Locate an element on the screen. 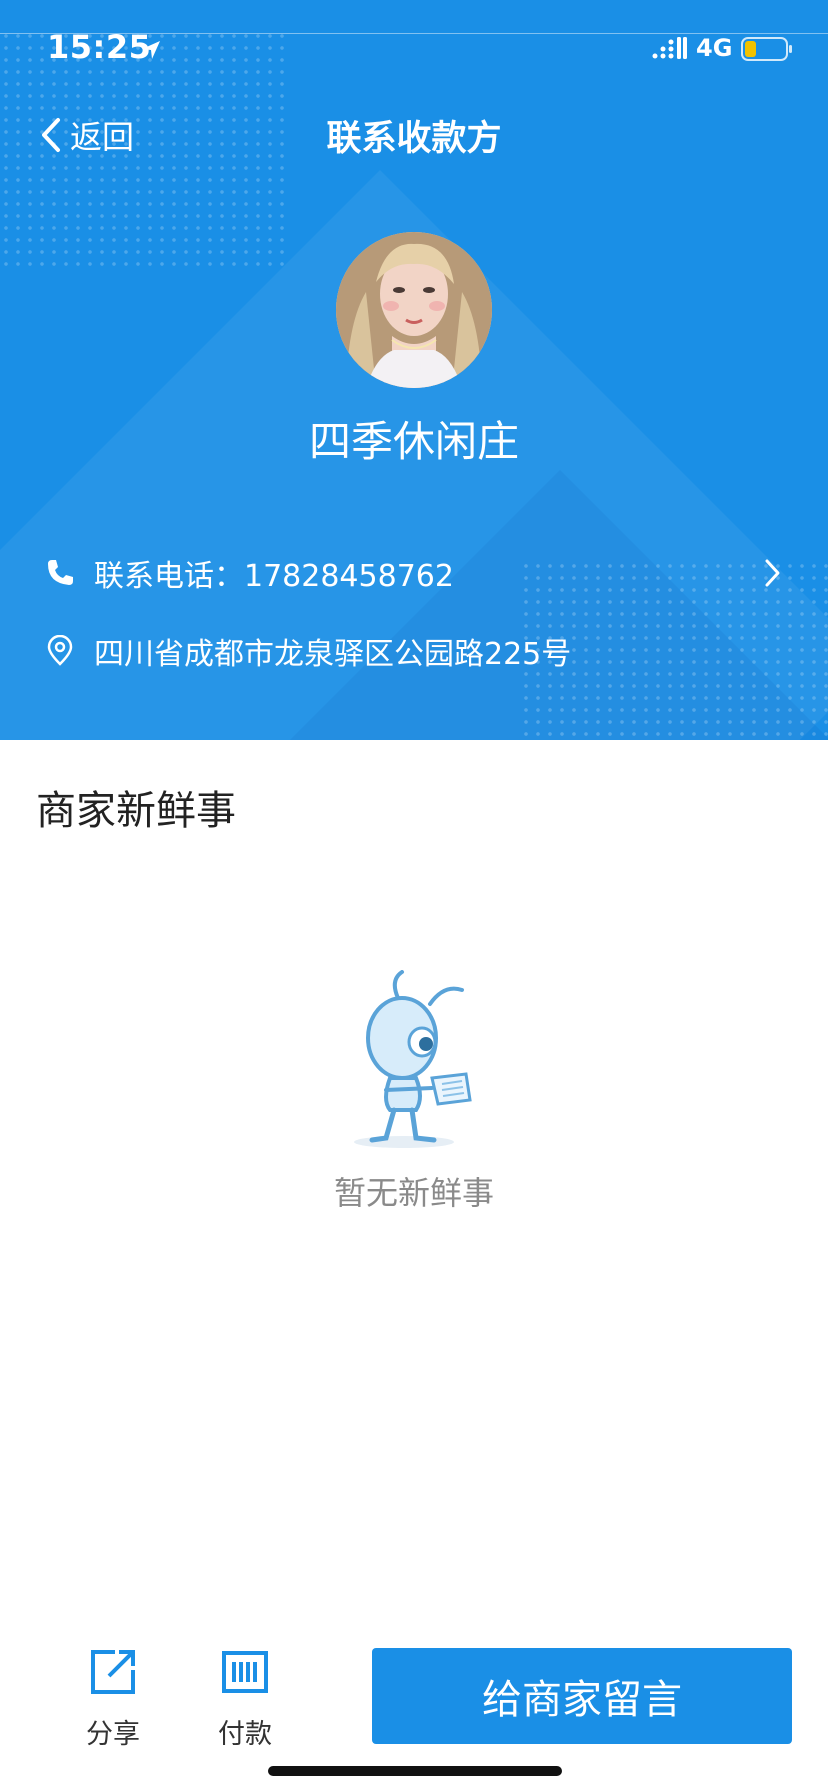 The width and height of the screenshot is (828, 1792). battery-icon is located at coordinates (766, 49).